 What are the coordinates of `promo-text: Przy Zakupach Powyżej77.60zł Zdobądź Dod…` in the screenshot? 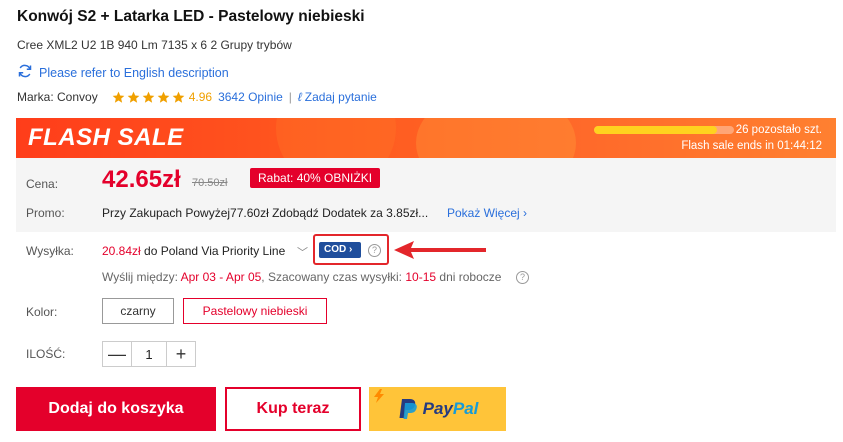 It's located at (265, 213).